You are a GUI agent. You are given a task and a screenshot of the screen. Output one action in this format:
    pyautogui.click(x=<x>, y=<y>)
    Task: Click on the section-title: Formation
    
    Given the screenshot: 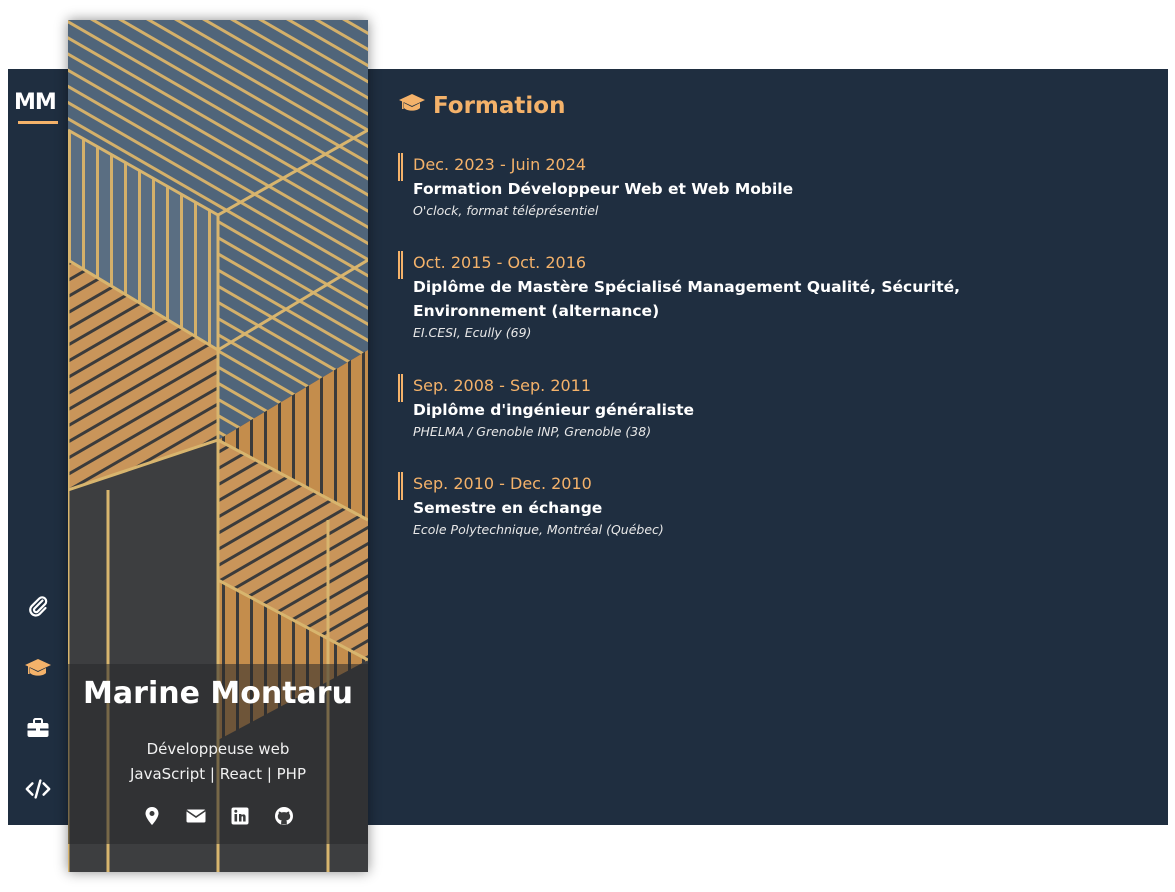 What is the action you would take?
    pyautogui.click(x=499, y=106)
    